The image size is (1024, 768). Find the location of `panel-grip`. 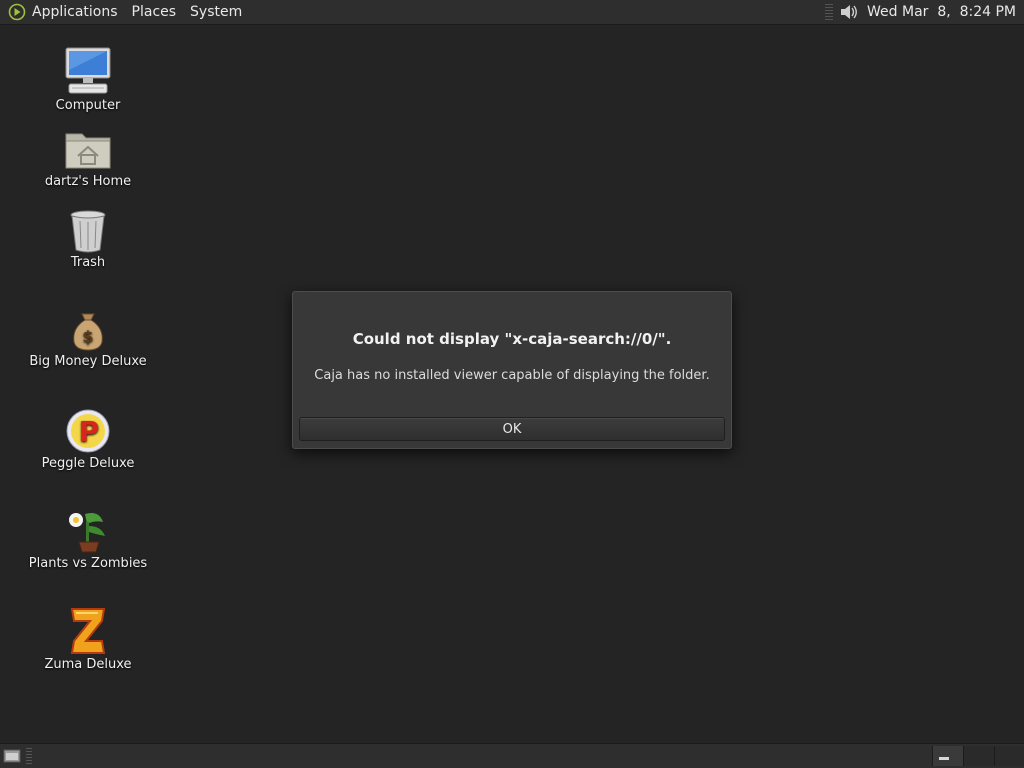

panel-grip is located at coordinates (29, 756).